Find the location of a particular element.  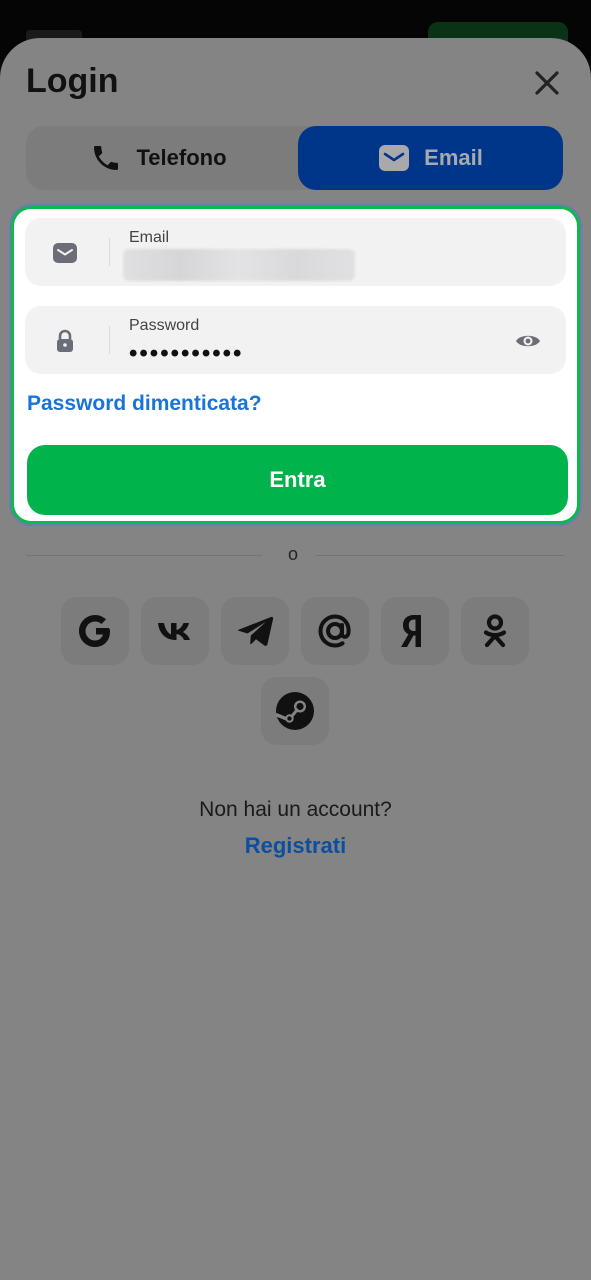

page-title: Login is located at coordinates (72, 81).